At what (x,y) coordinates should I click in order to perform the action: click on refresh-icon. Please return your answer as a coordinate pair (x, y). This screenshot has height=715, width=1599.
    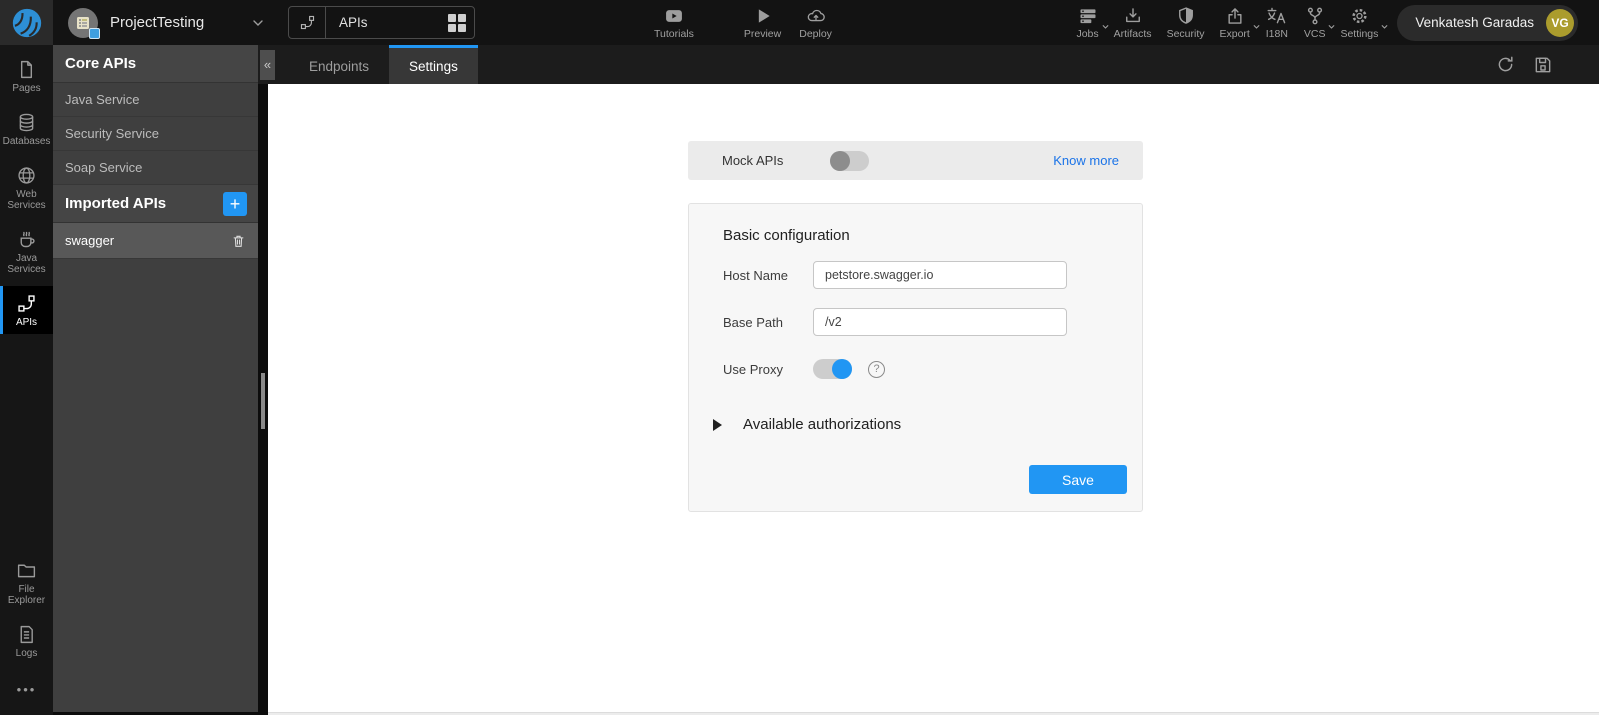
    Looking at the image, I should click on (1505, 64).